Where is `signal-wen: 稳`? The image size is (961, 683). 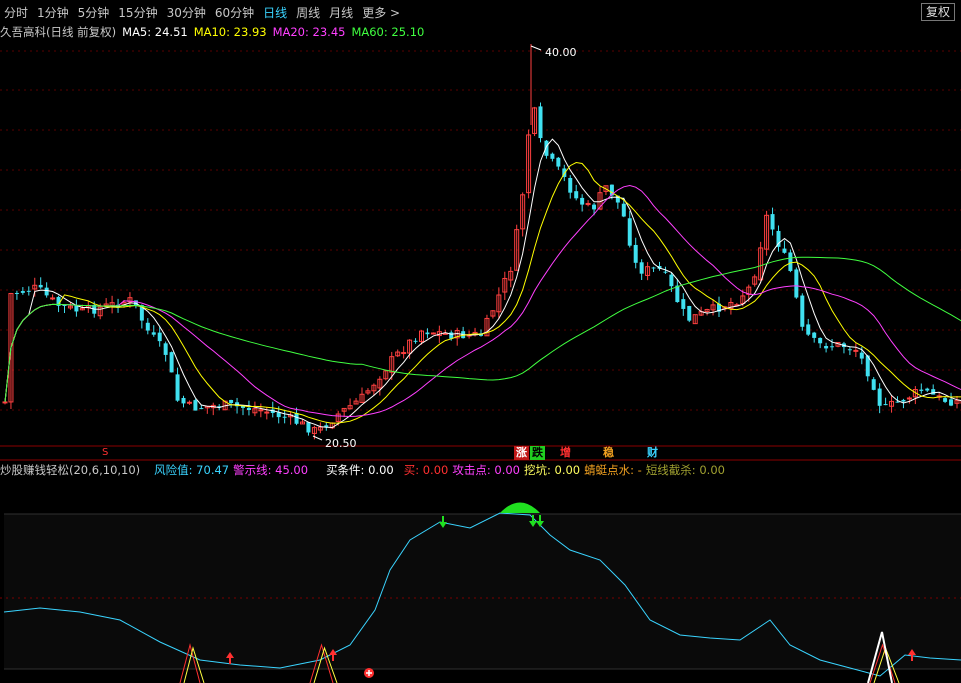
signal-wen: 稳 is located at coordinates (608, 452).